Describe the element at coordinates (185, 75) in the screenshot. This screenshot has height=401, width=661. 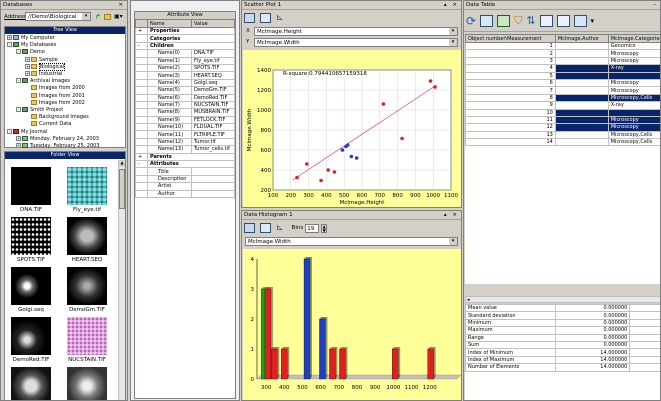
I see `attribute-row: Name(3) HEART.SEQ` at that location.